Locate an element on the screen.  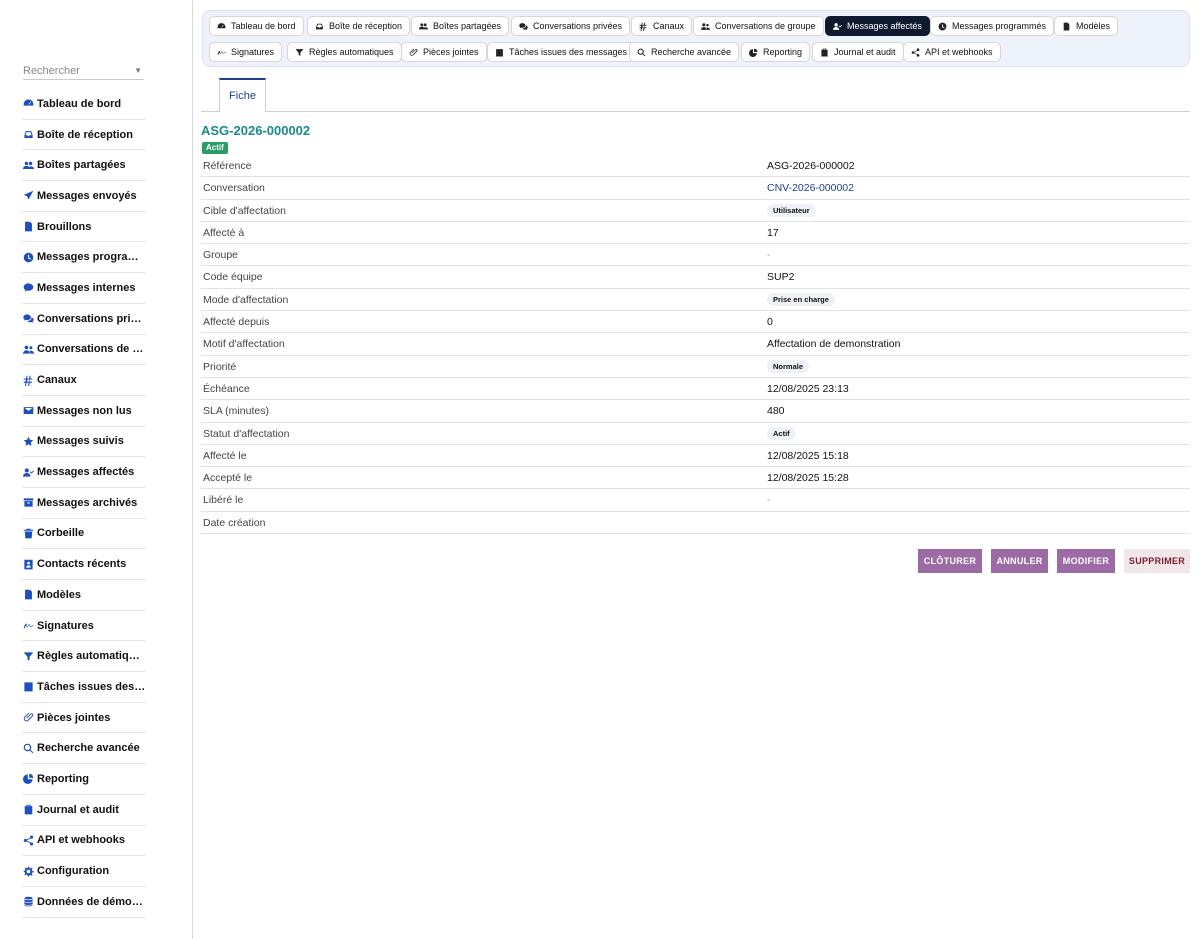
detail-value: ASG-2026-000002 is located at coordinates (811, 166).